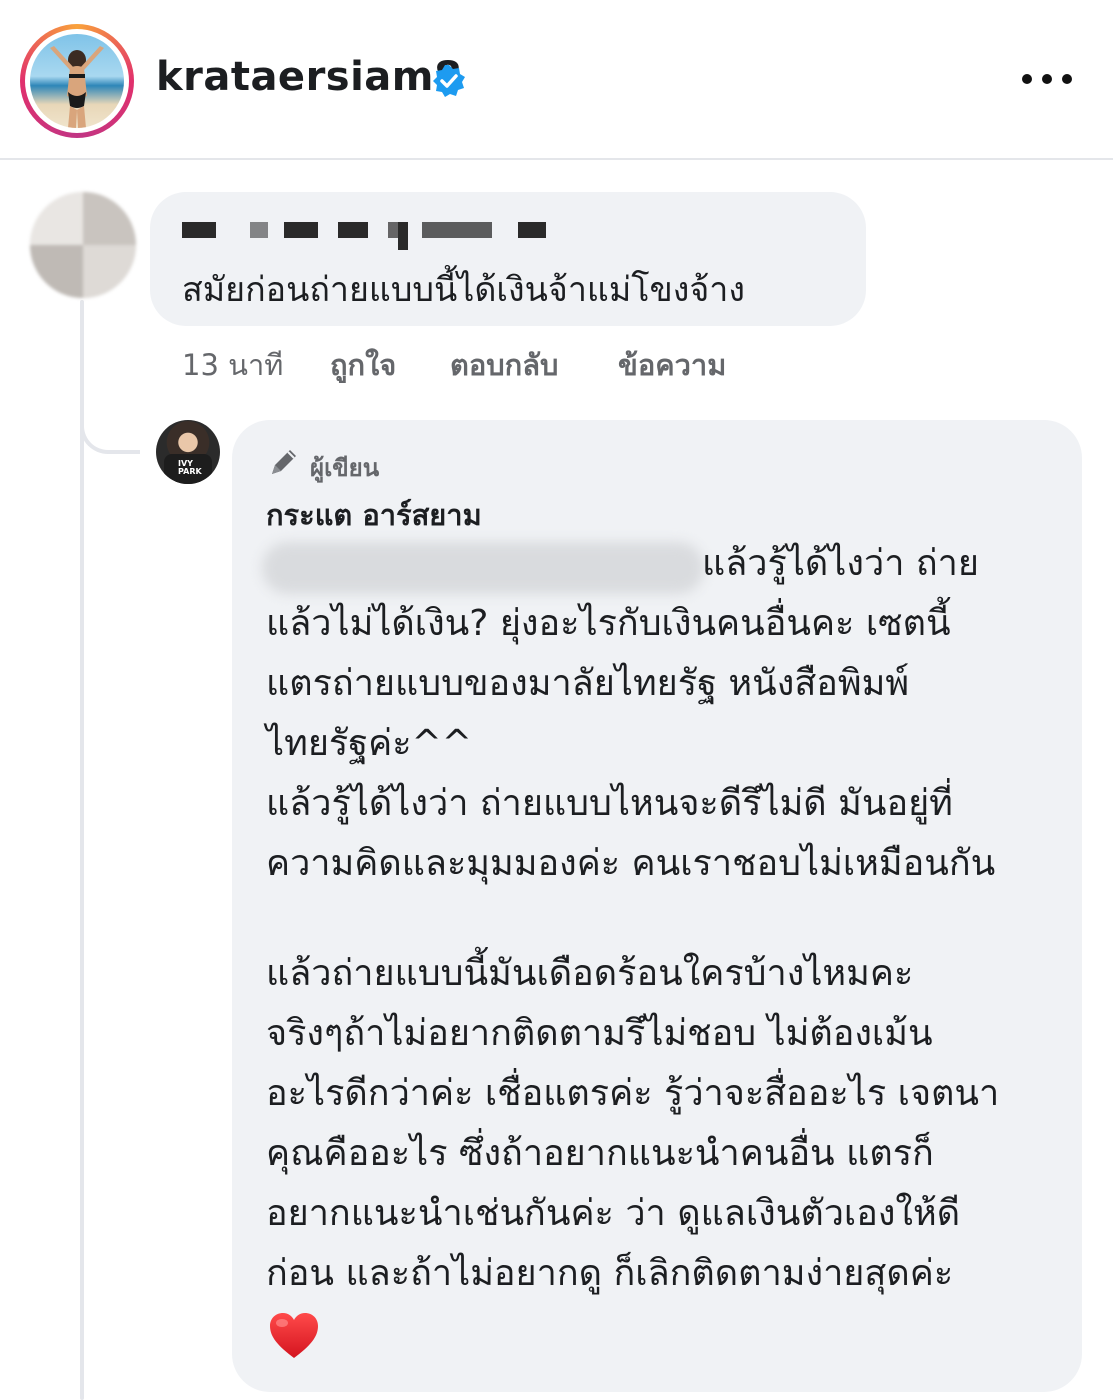 This screenshot has height=1400, width=1113. I want to click on reply-line: แล้วรู้ได้ไงว่า ถ่าย, so click(840, 563).